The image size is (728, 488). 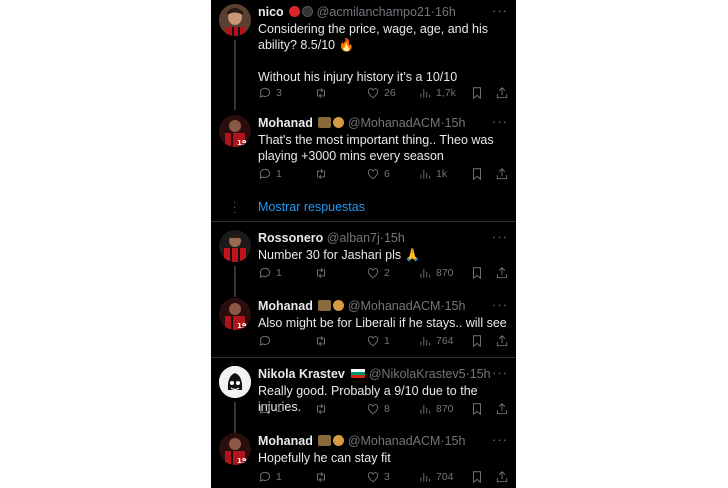 I want to click on black-circle-icon, so click(x=308, y=11).